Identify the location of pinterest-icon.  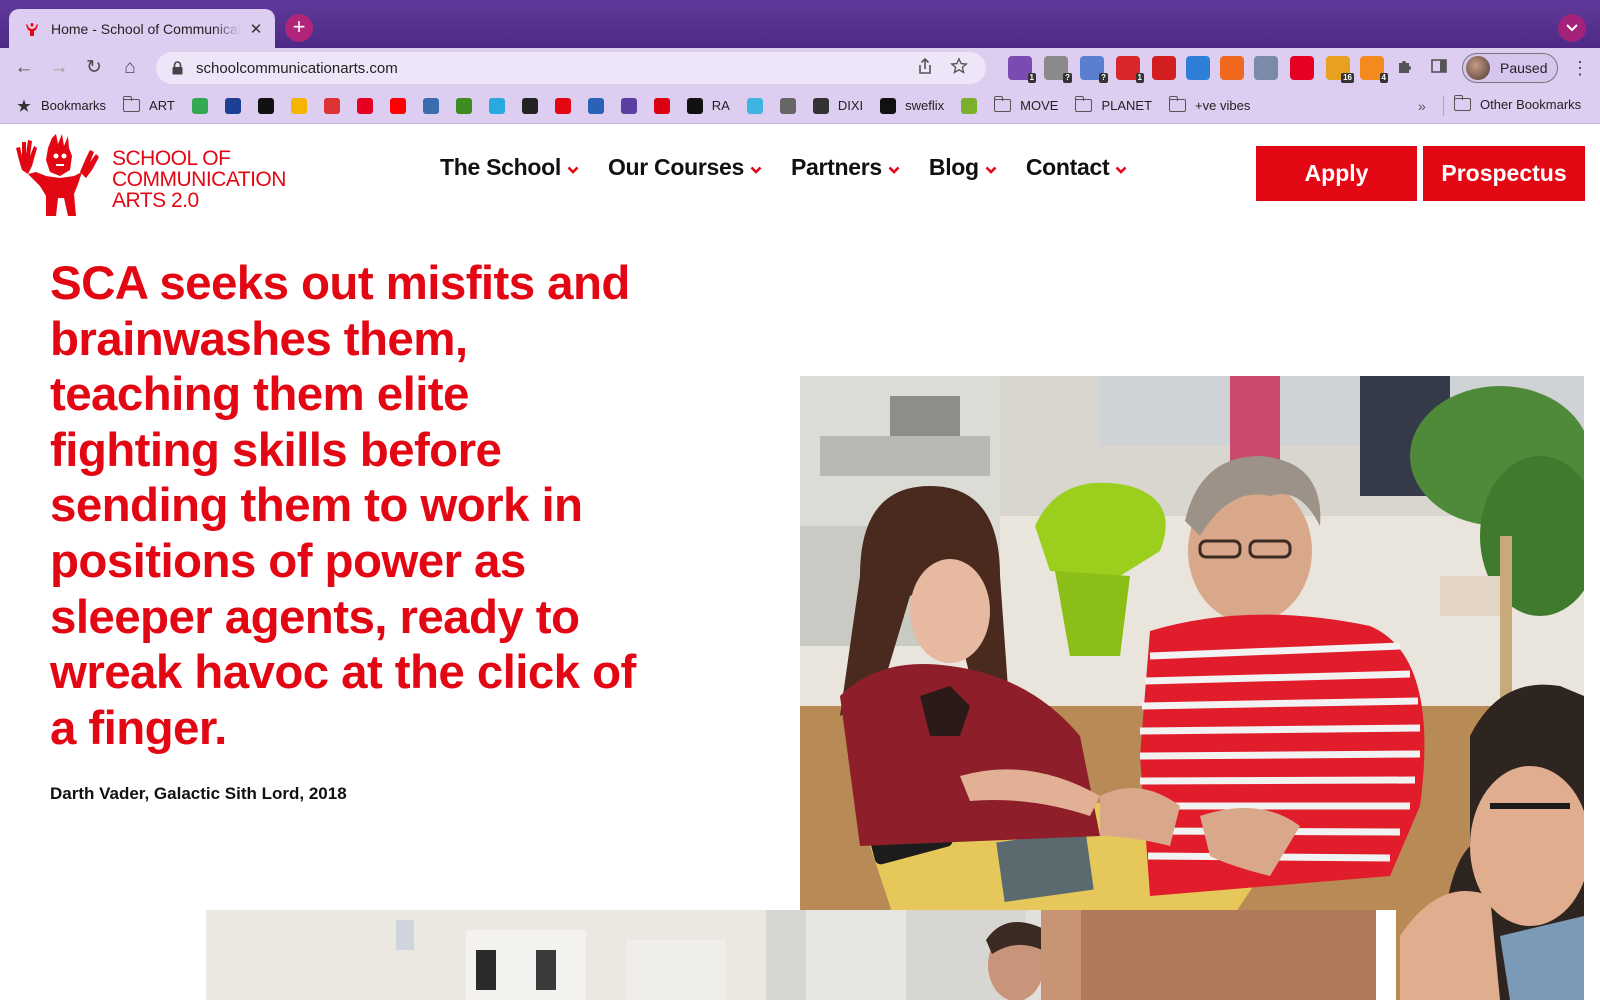
(364, 105).